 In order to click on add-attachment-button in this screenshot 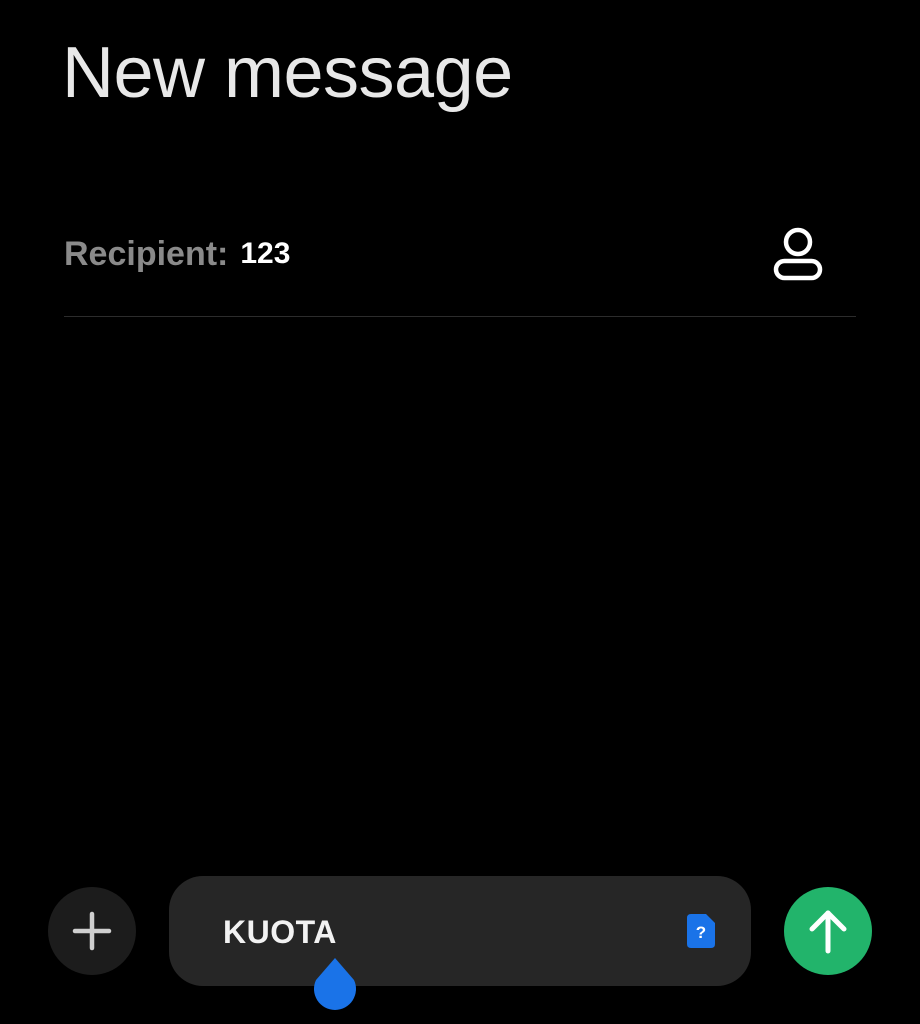, I will do `click(92, 931)`.